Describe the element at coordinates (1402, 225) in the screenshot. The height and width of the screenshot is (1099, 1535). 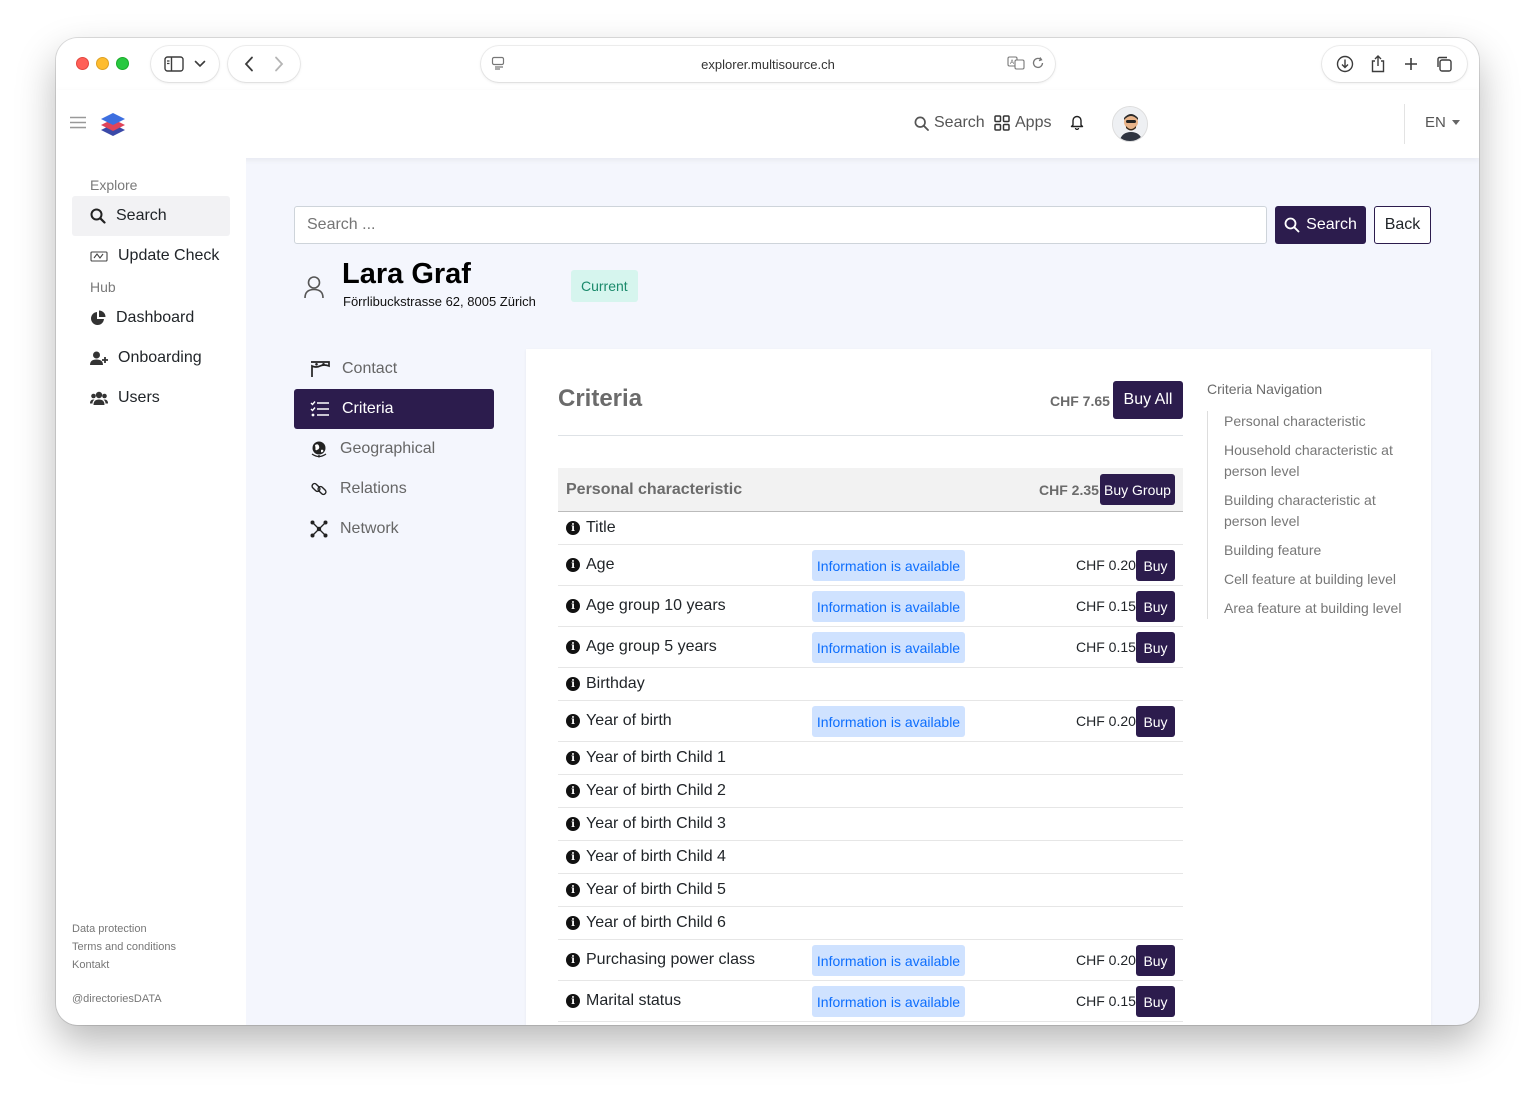
I see `back-button: Back` at that location.